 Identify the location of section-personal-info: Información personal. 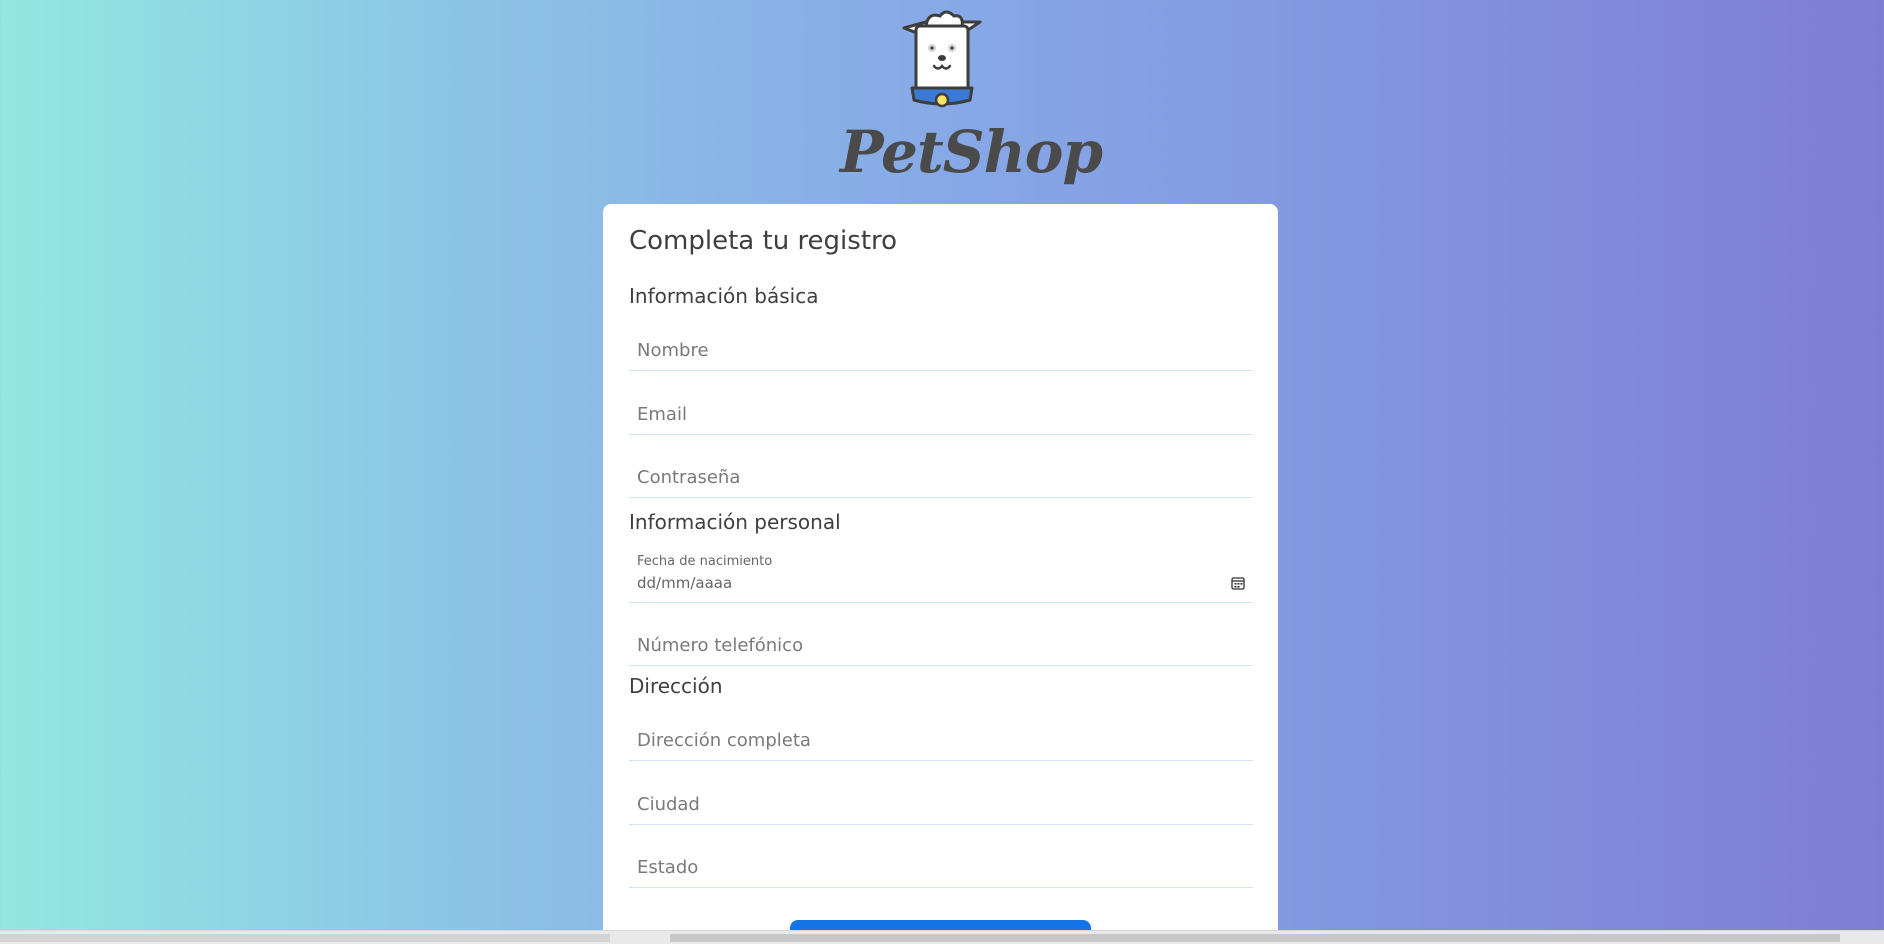
(735, 522).